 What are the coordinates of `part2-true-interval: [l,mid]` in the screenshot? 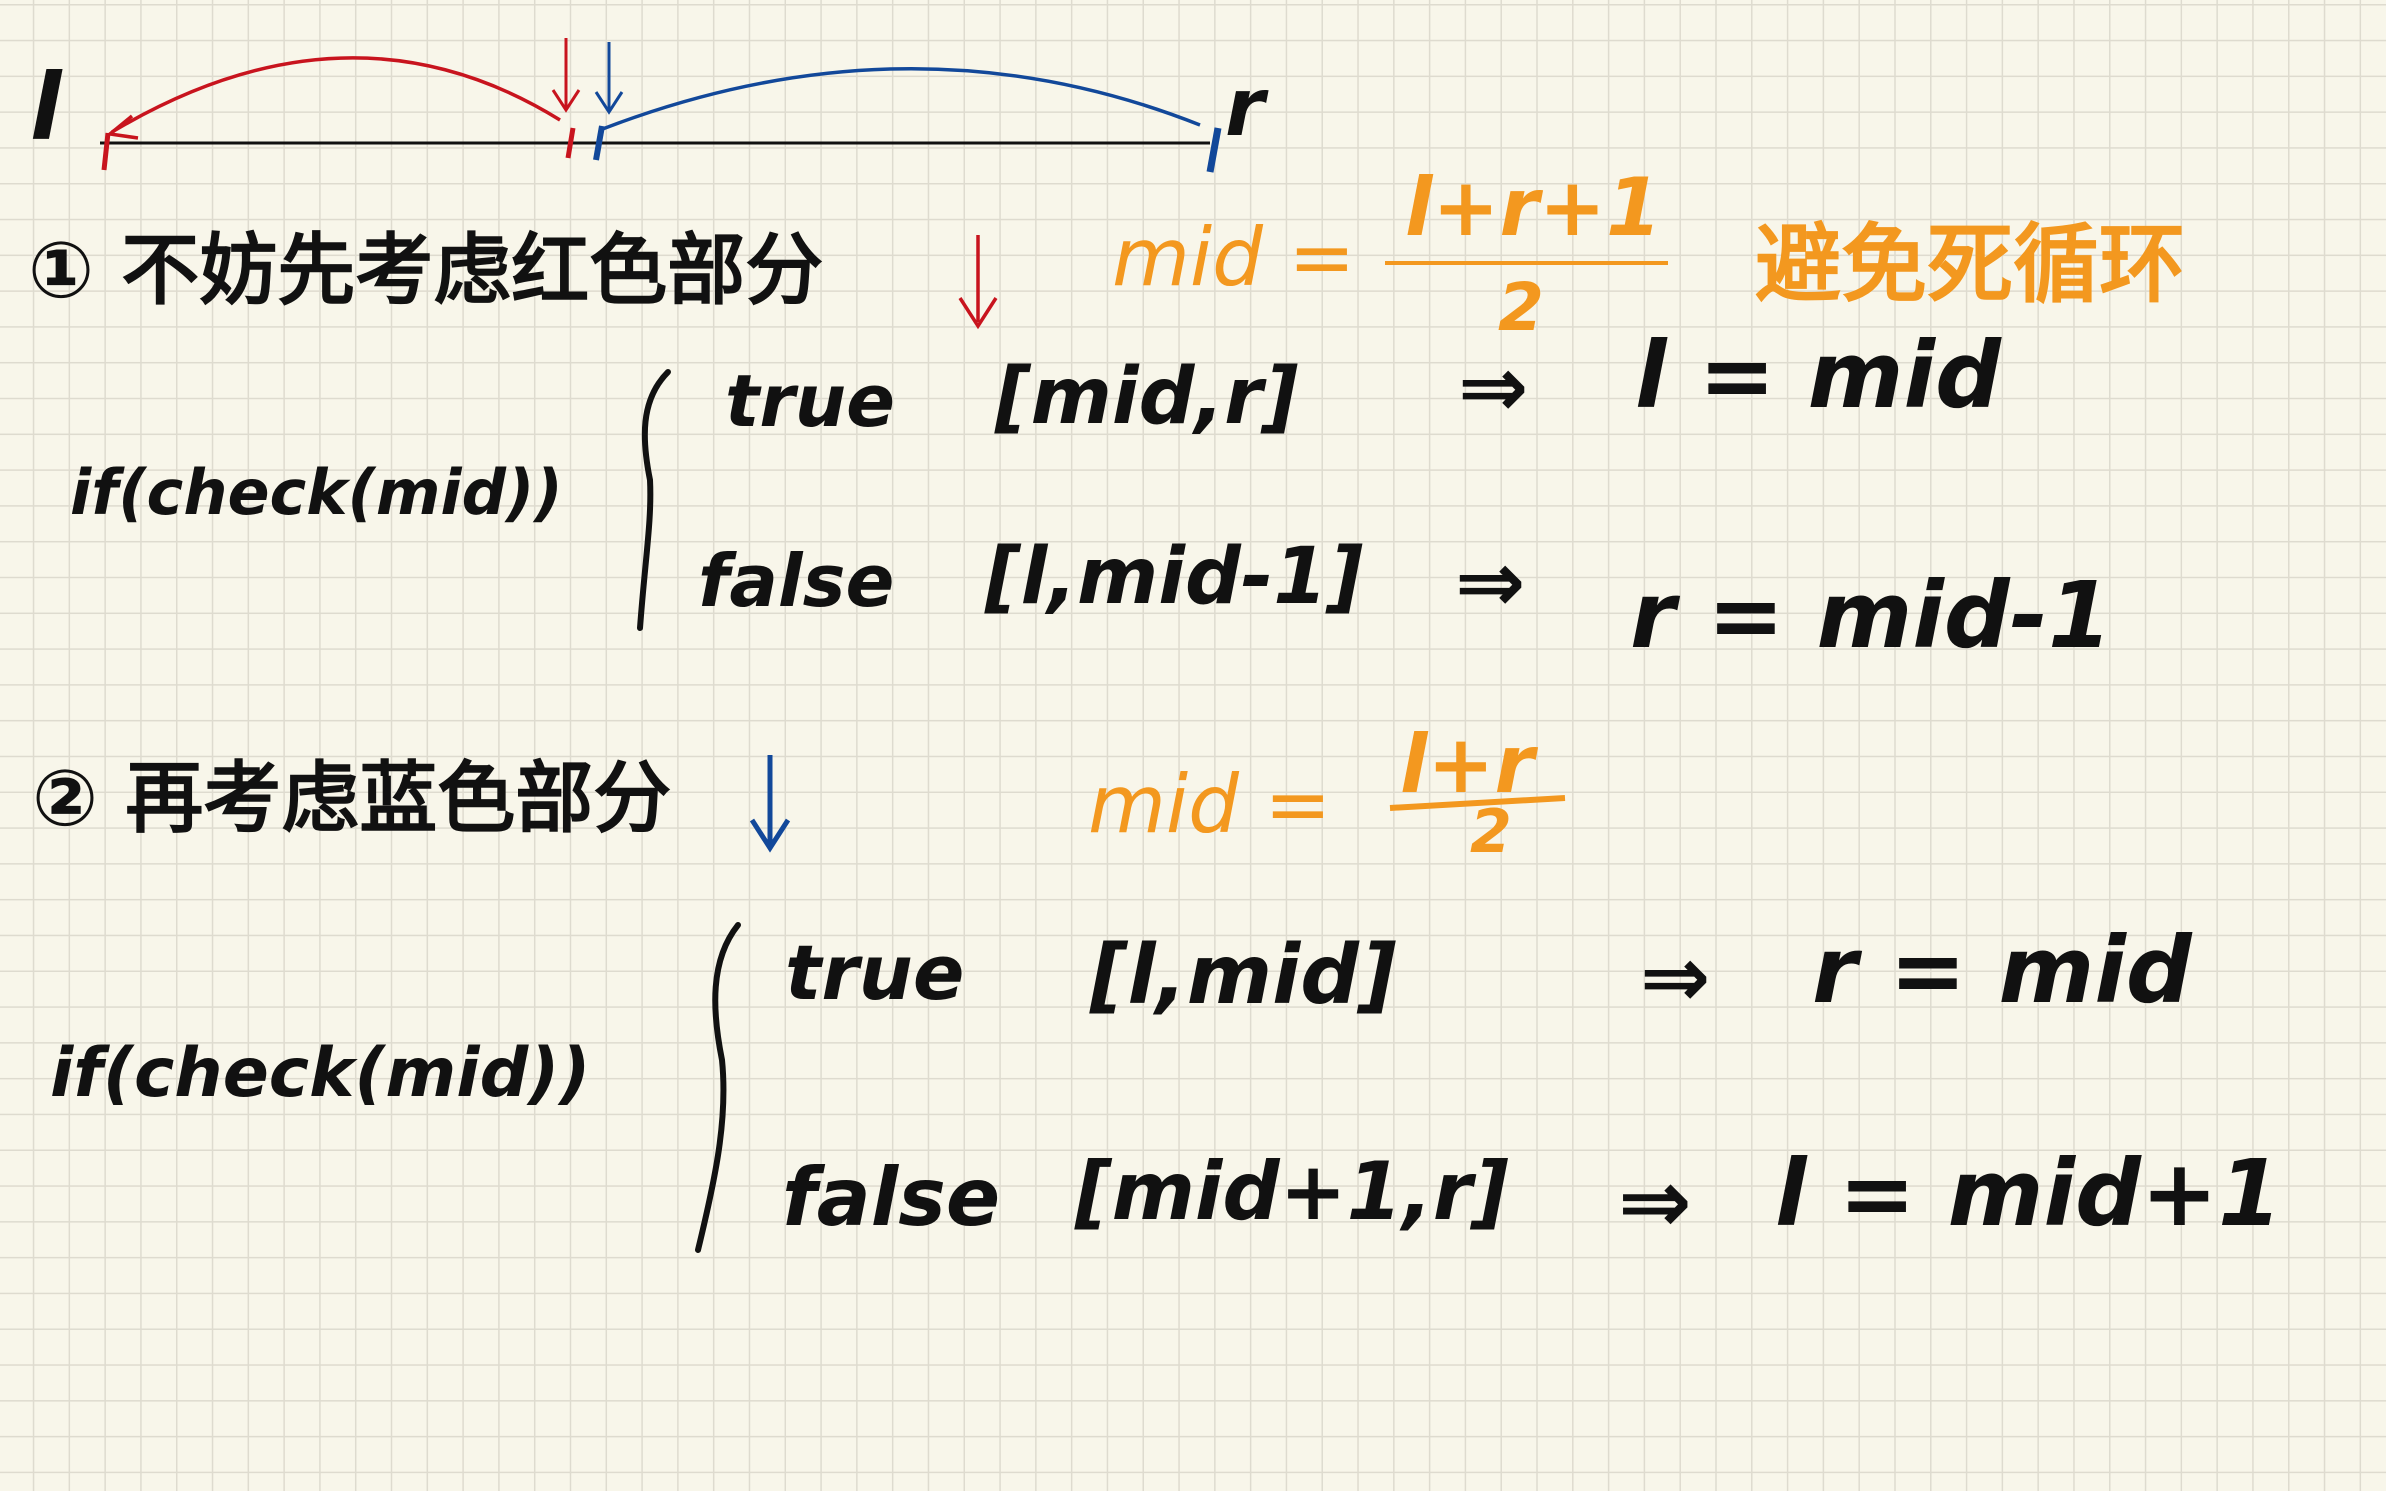 It's located at (1243, 975).